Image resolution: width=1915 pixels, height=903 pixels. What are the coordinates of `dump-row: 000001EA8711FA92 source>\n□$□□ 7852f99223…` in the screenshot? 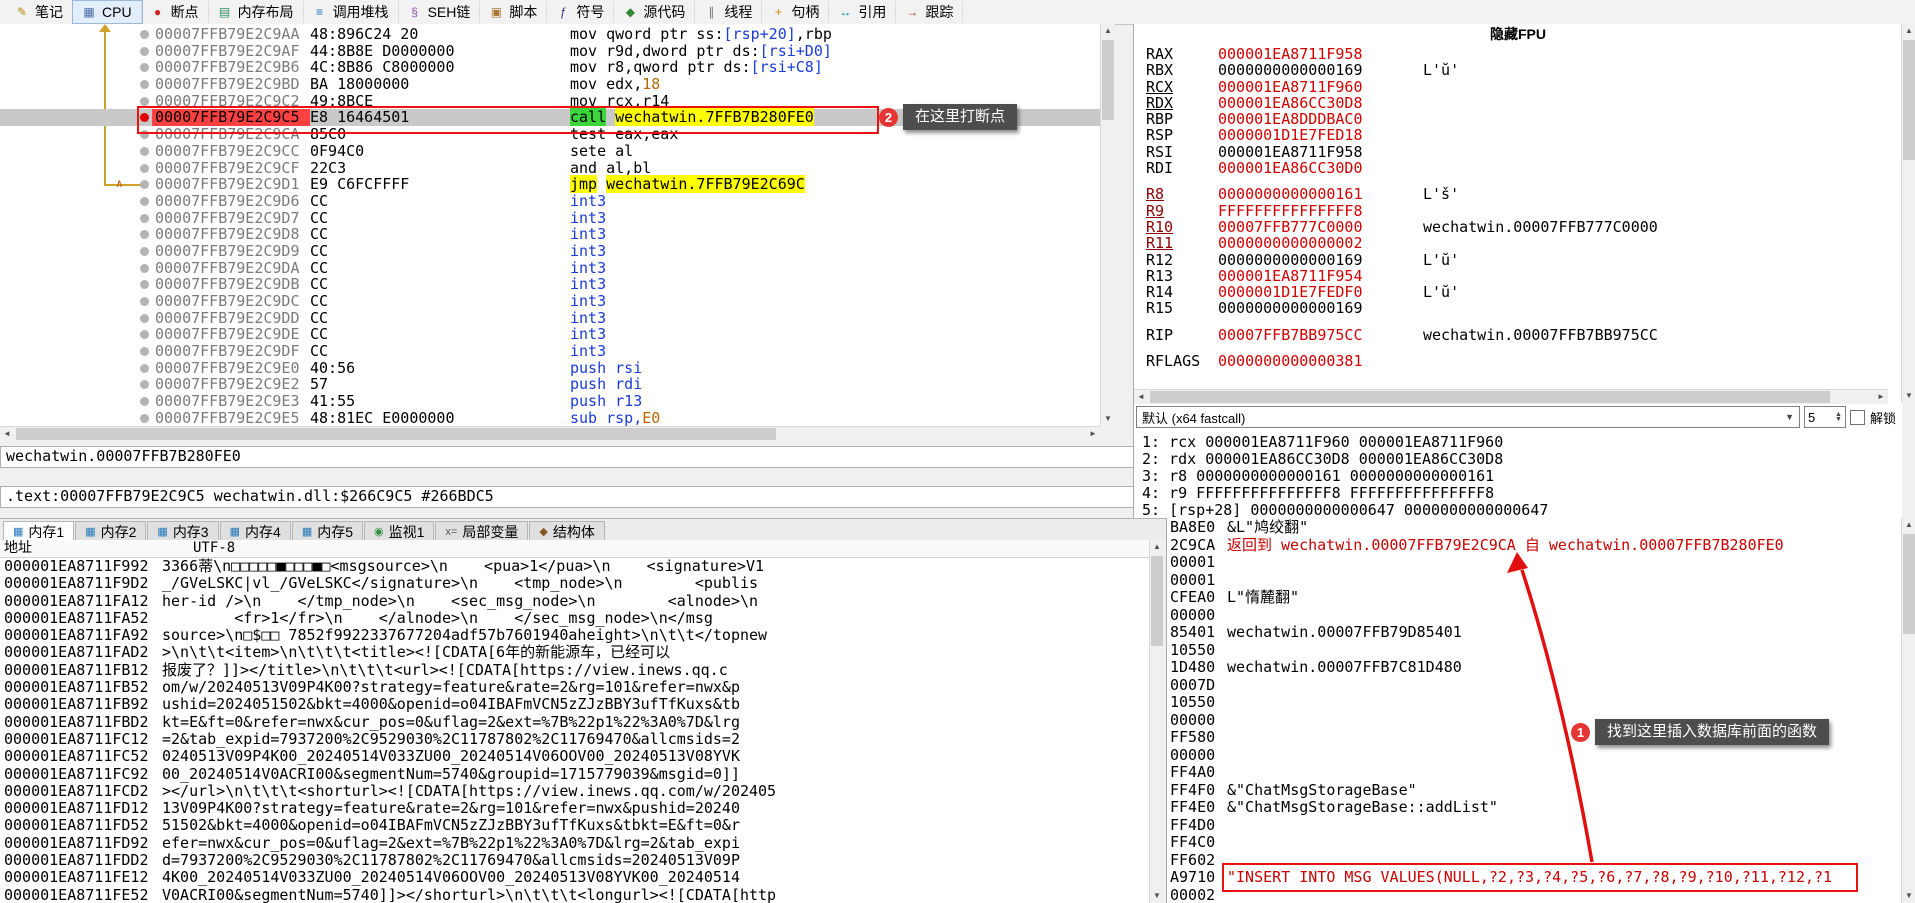 It's located at (574, 635).